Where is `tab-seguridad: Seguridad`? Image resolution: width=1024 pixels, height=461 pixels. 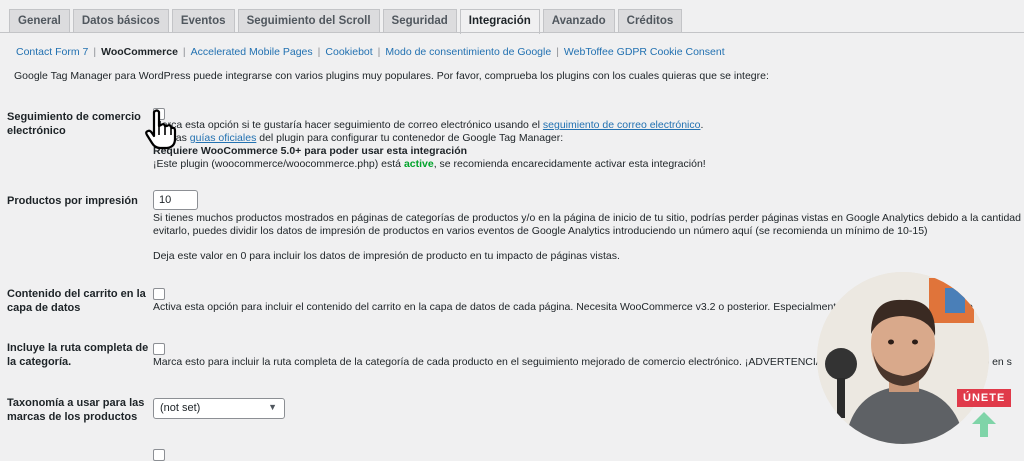 tab-seguridad: Seguridad is located at coordinates (419, 21).